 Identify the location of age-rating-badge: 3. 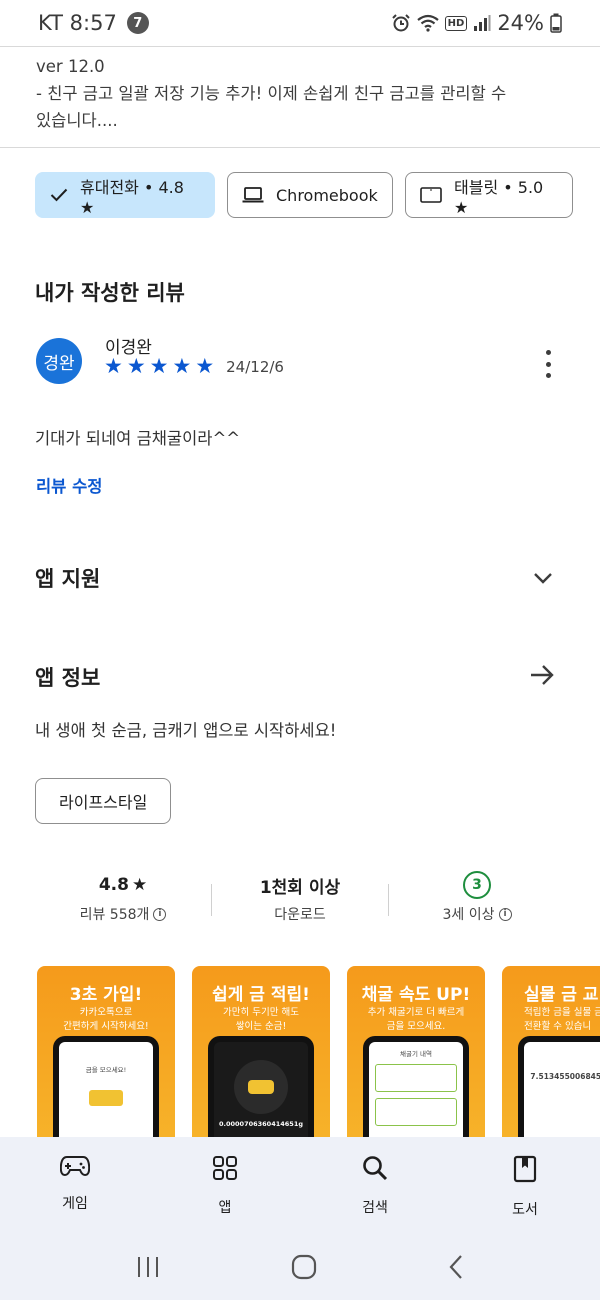
(477, 885).